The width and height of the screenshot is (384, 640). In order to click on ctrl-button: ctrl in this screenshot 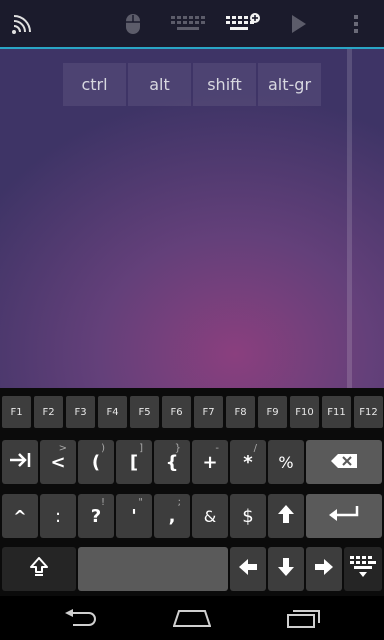, I will do `click(94, 84)`.